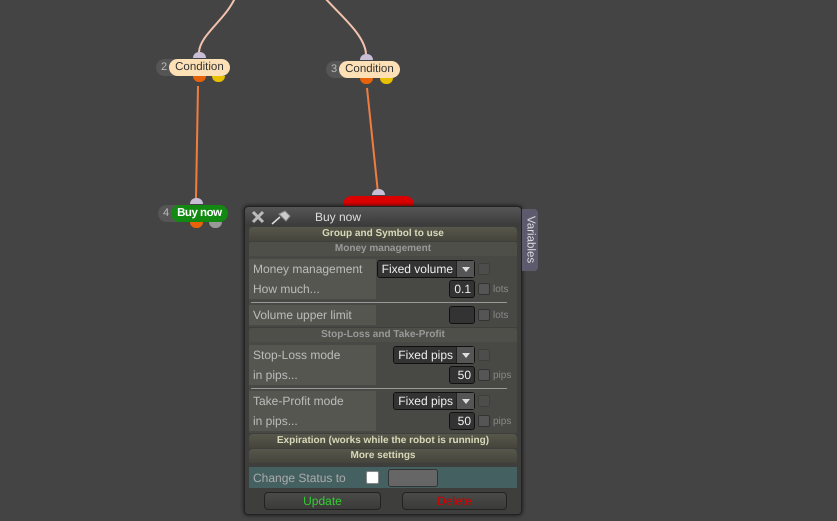 The image size is (837, 521). What do you see at coordinates (462, 315) in the screenshot?
I see `number-field` at bounding box center [462, 315].